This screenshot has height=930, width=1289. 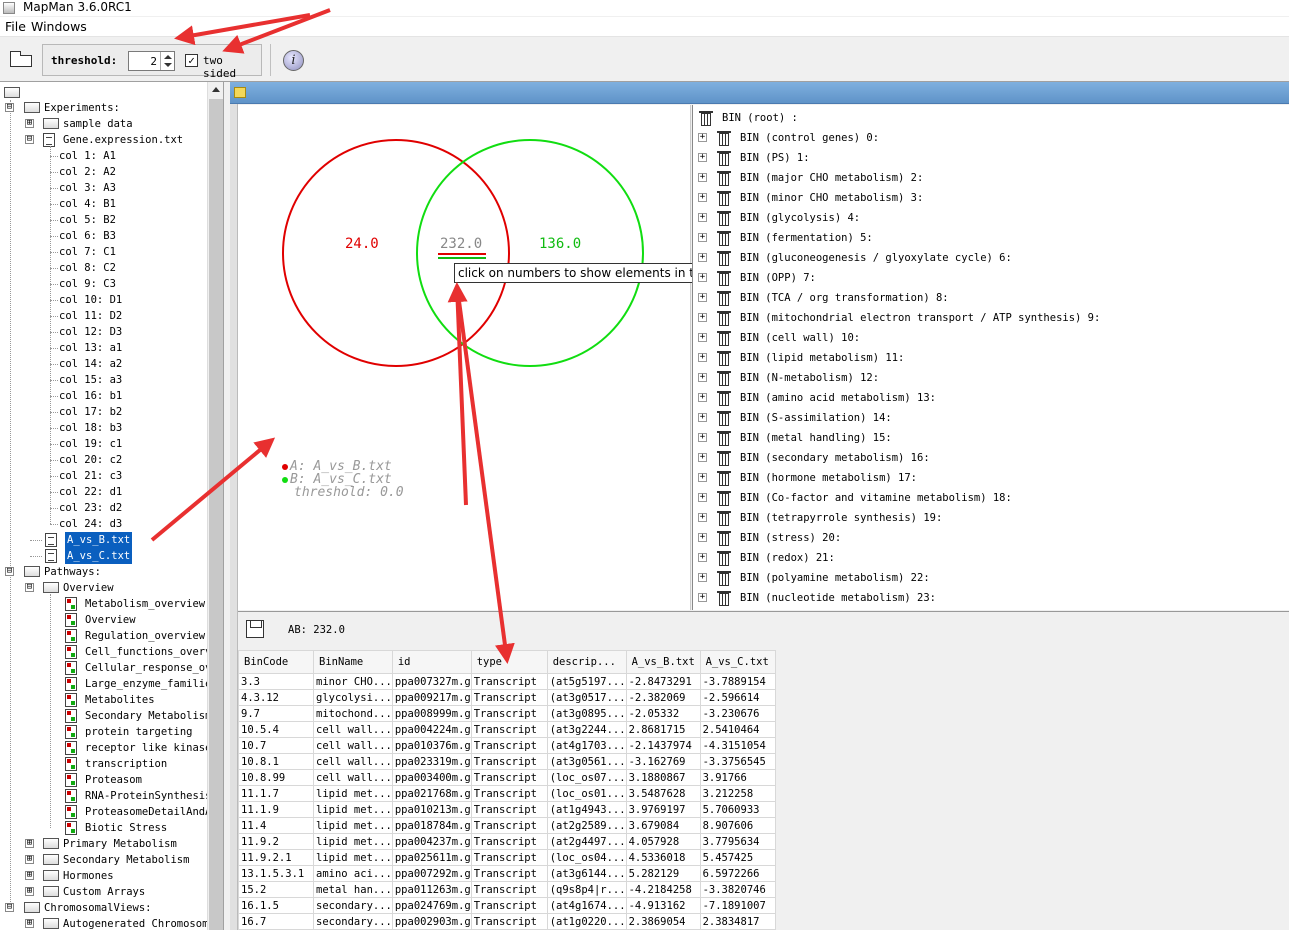 I want to click on tree-column-item: col 7: C1, so click(x=87, y=252).